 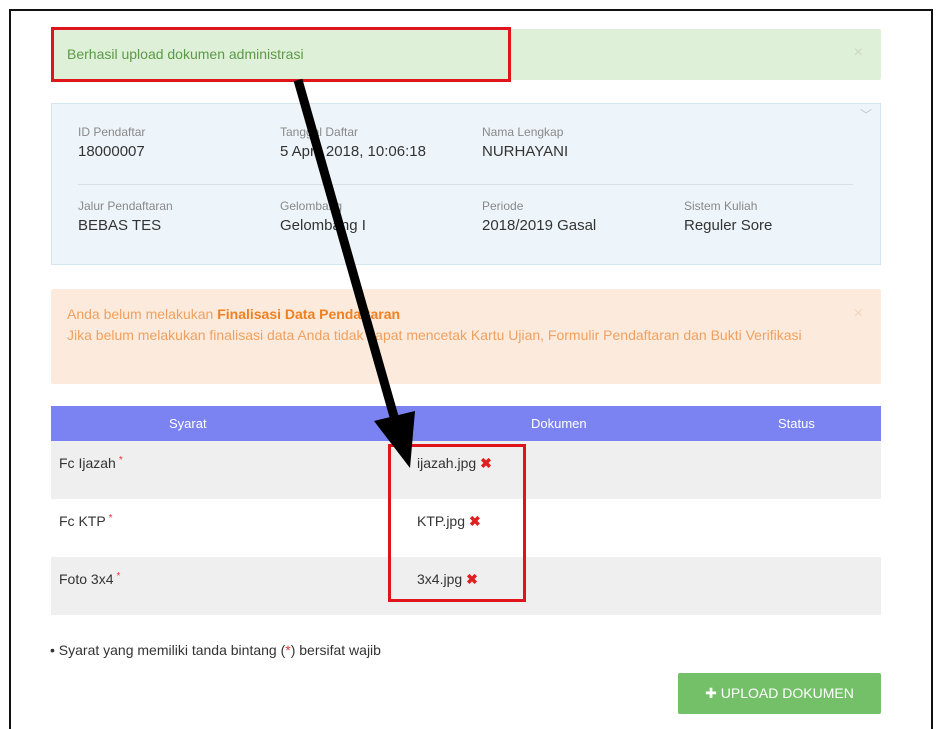 What do you see at coordinates (866, 114) in the screenshot?
I see `chevron-down-icon: ﹀` at bounding box center [866, 114].